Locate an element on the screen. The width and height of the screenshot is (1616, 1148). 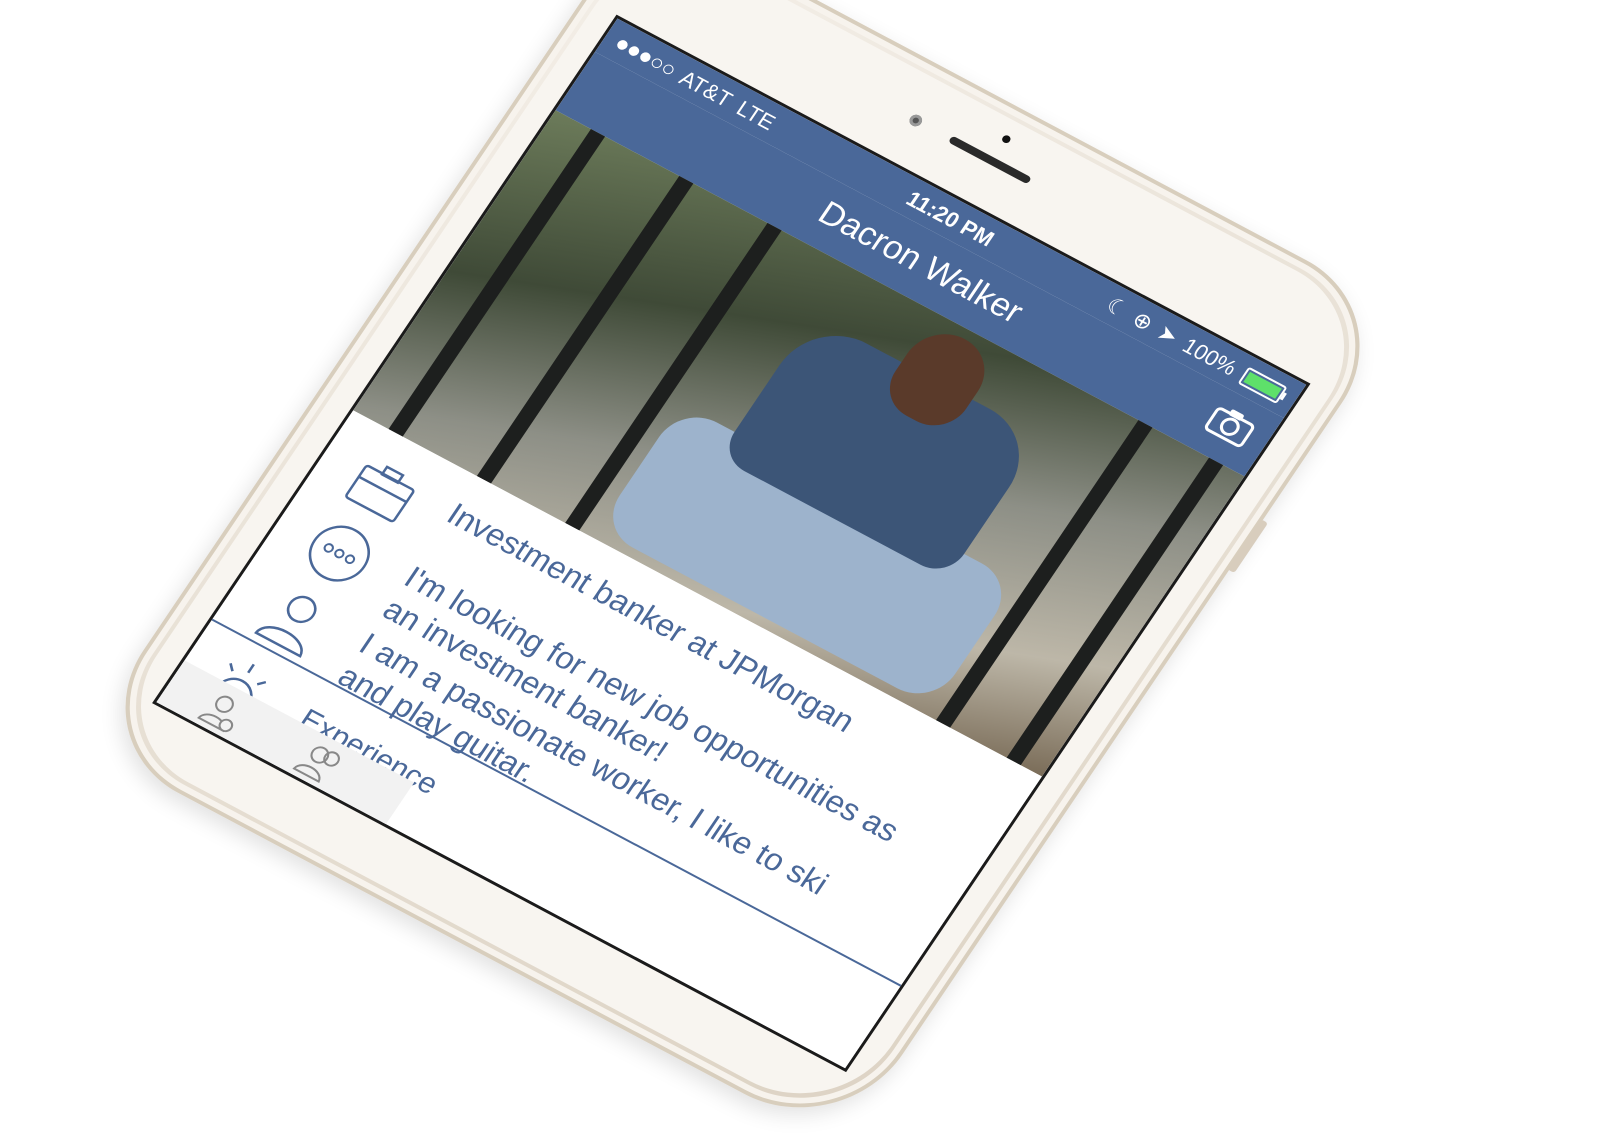
chat-bubble-icon is located at coordinates (339, 553).